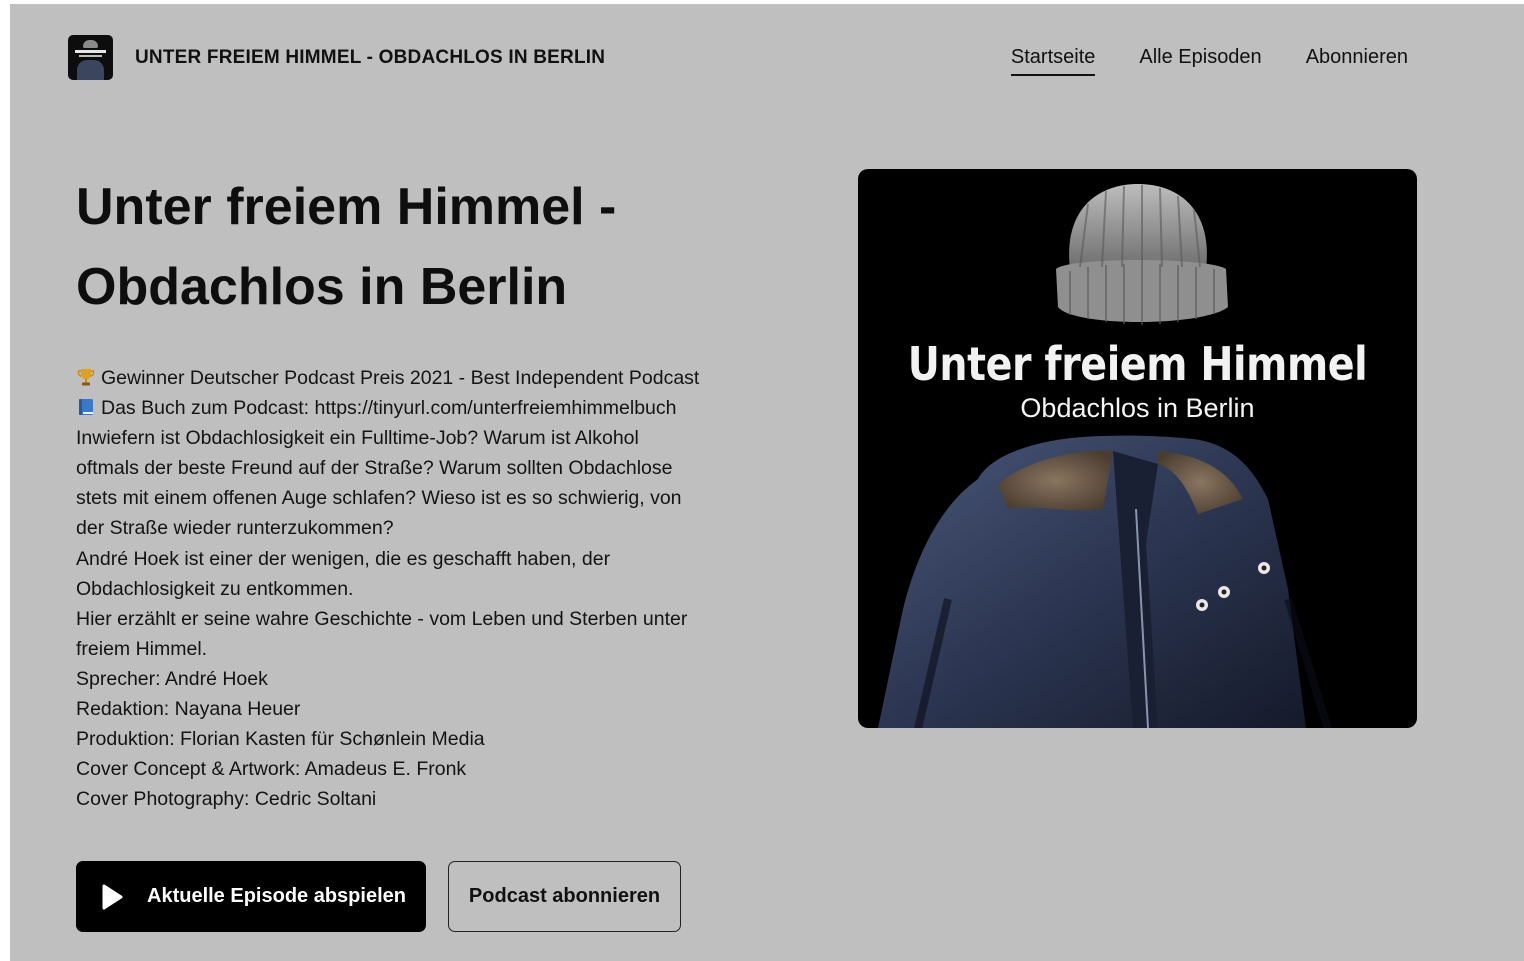  What do you see at coordinates (564, 896) in the screenshot?
I see `subscribe-podcast-button: Podcast abonnieren` at bounding box center [564, 896].